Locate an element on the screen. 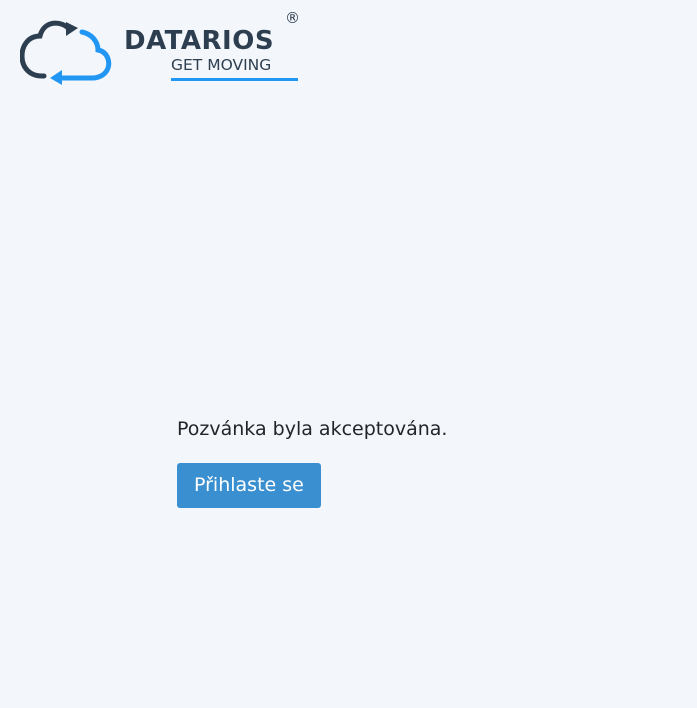  registered-mark: ® is located at coordinates (292, 18).